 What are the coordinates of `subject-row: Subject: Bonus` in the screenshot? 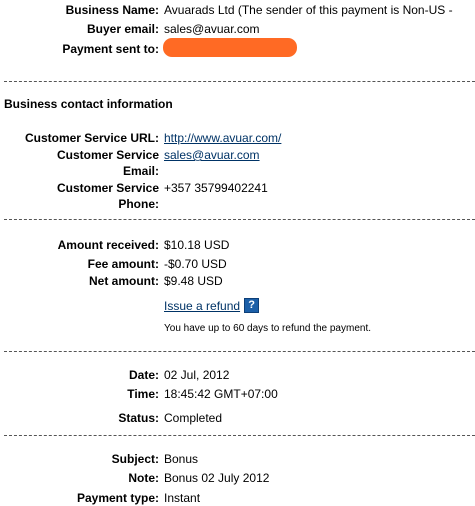 It's located at (237, 459).